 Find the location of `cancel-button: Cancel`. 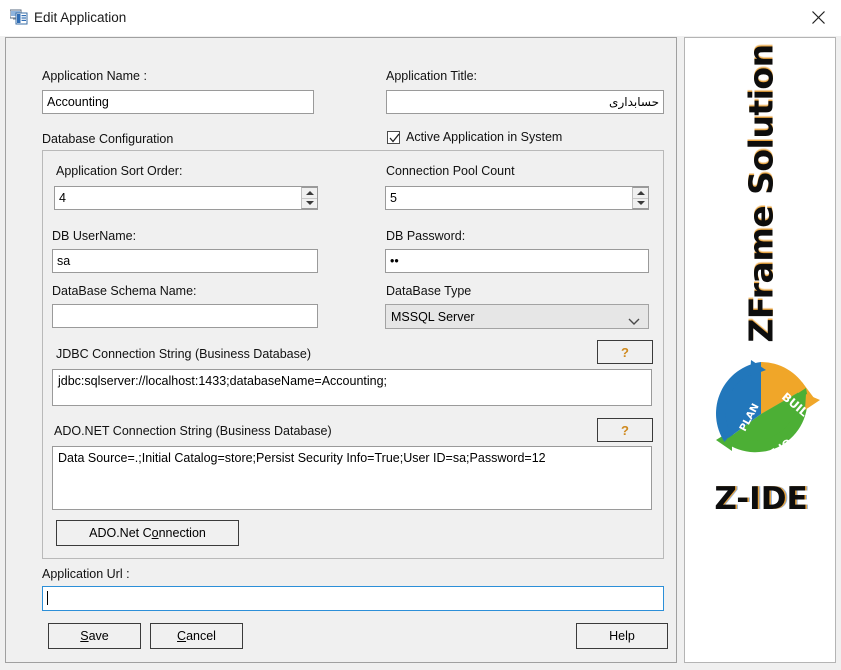

cancel-button: Cancel is located at coordinates (196, 636).